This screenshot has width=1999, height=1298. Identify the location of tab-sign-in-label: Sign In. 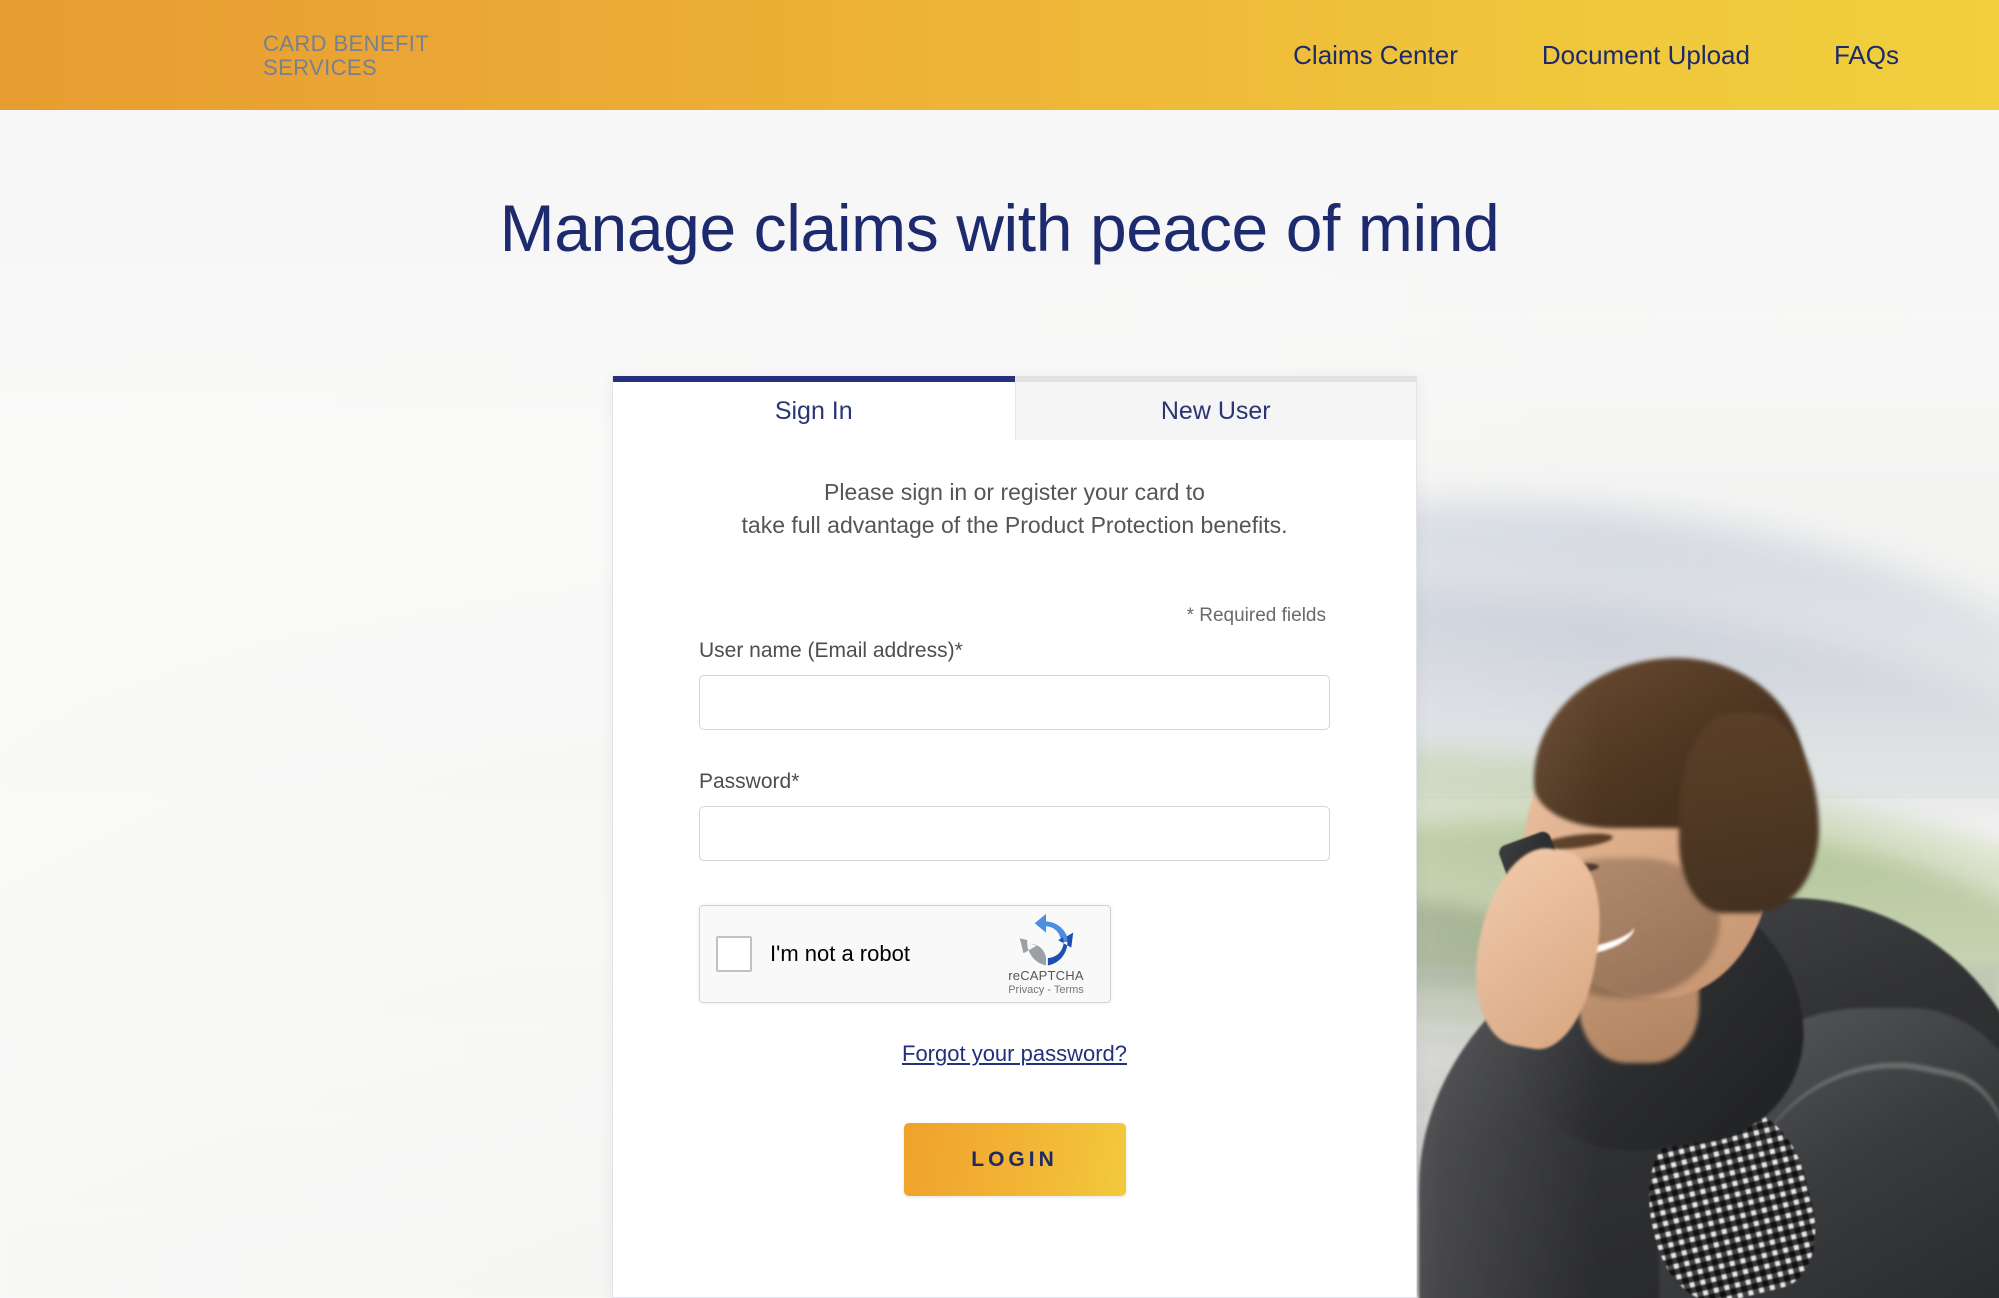
(813, 410).